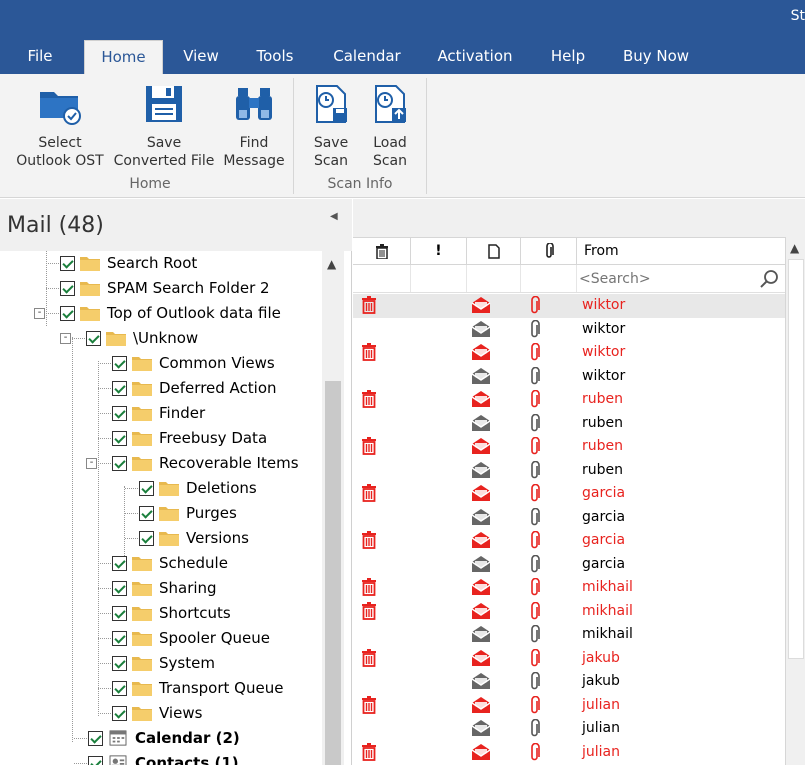 The width and height of the screenshot is (805, 765). I want to click on from-search-input, so click(669, 279).